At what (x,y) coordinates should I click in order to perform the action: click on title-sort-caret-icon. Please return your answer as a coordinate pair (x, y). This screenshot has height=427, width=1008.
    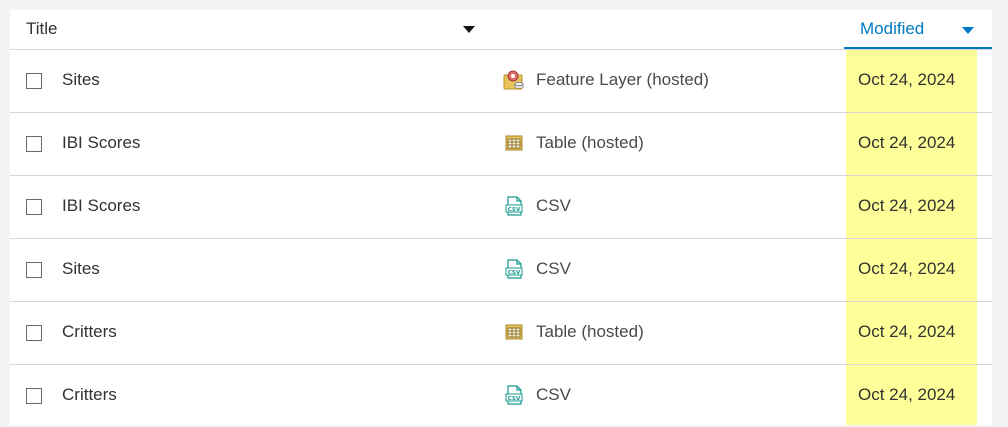
    Looking at the image, I should click on (469, 29).